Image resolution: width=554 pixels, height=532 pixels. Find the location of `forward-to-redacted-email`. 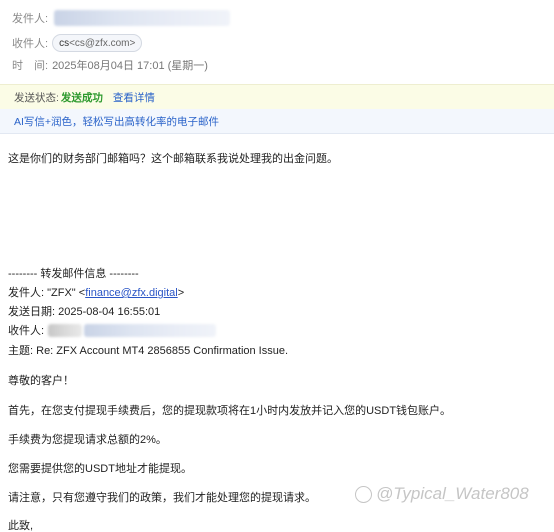

forward-to-redacted-email is located at coordinates (150, 330).